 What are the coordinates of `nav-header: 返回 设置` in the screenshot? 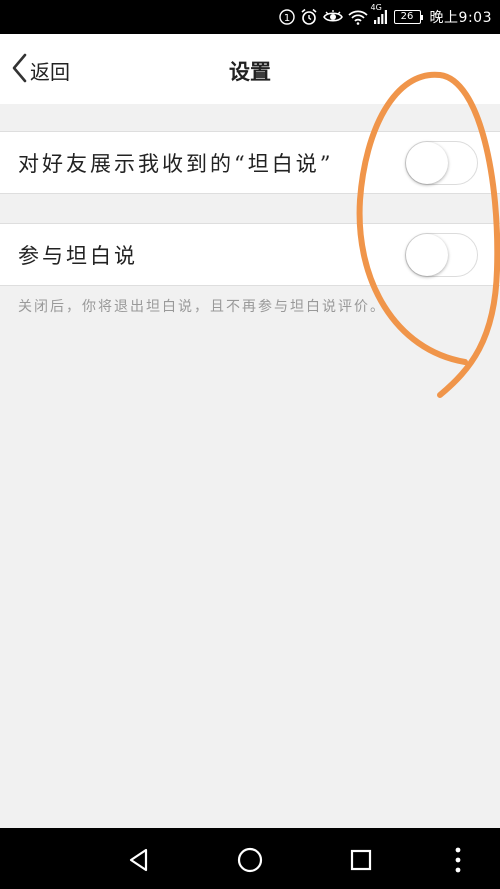 It's located at (250, 69).